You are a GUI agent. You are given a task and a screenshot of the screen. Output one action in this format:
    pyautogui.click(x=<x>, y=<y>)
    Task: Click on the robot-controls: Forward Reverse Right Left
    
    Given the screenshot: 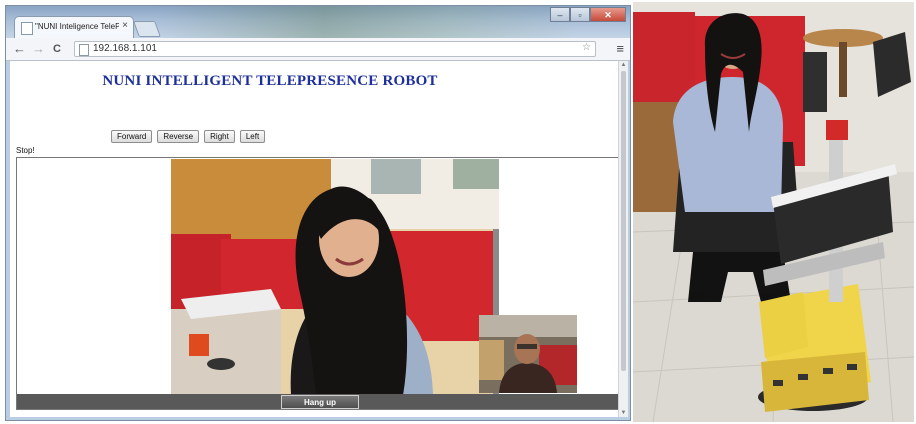 What is the action you would take?
    pyautogui.click(x=188, y=136)
    